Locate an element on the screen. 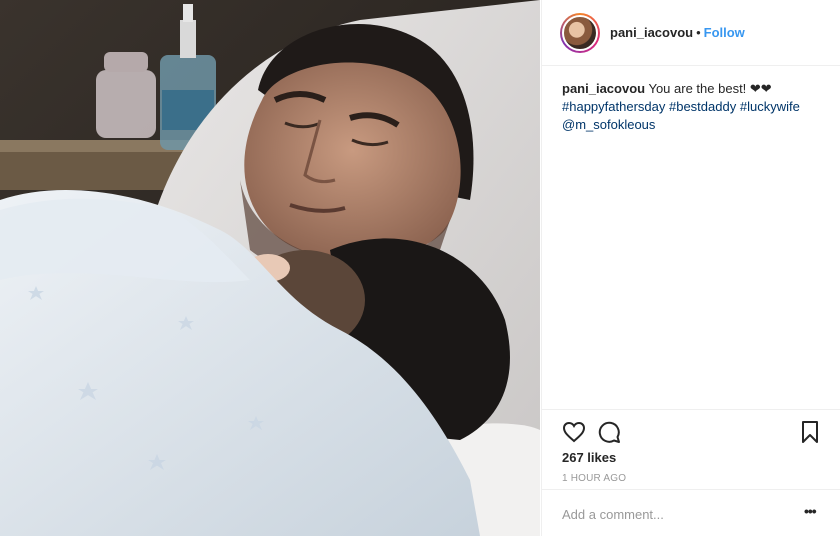  timestamp: 1 HOUR AGO is located at coordinates (594, 478).